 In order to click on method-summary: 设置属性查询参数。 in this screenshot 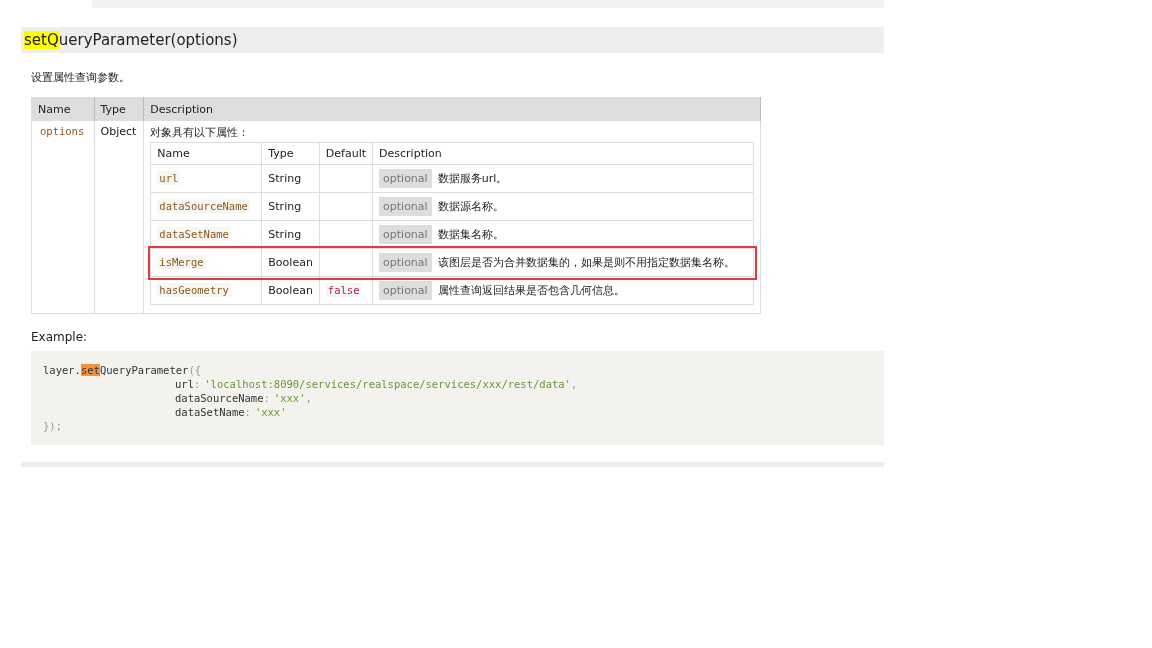, I will do `click(81, 77)`.